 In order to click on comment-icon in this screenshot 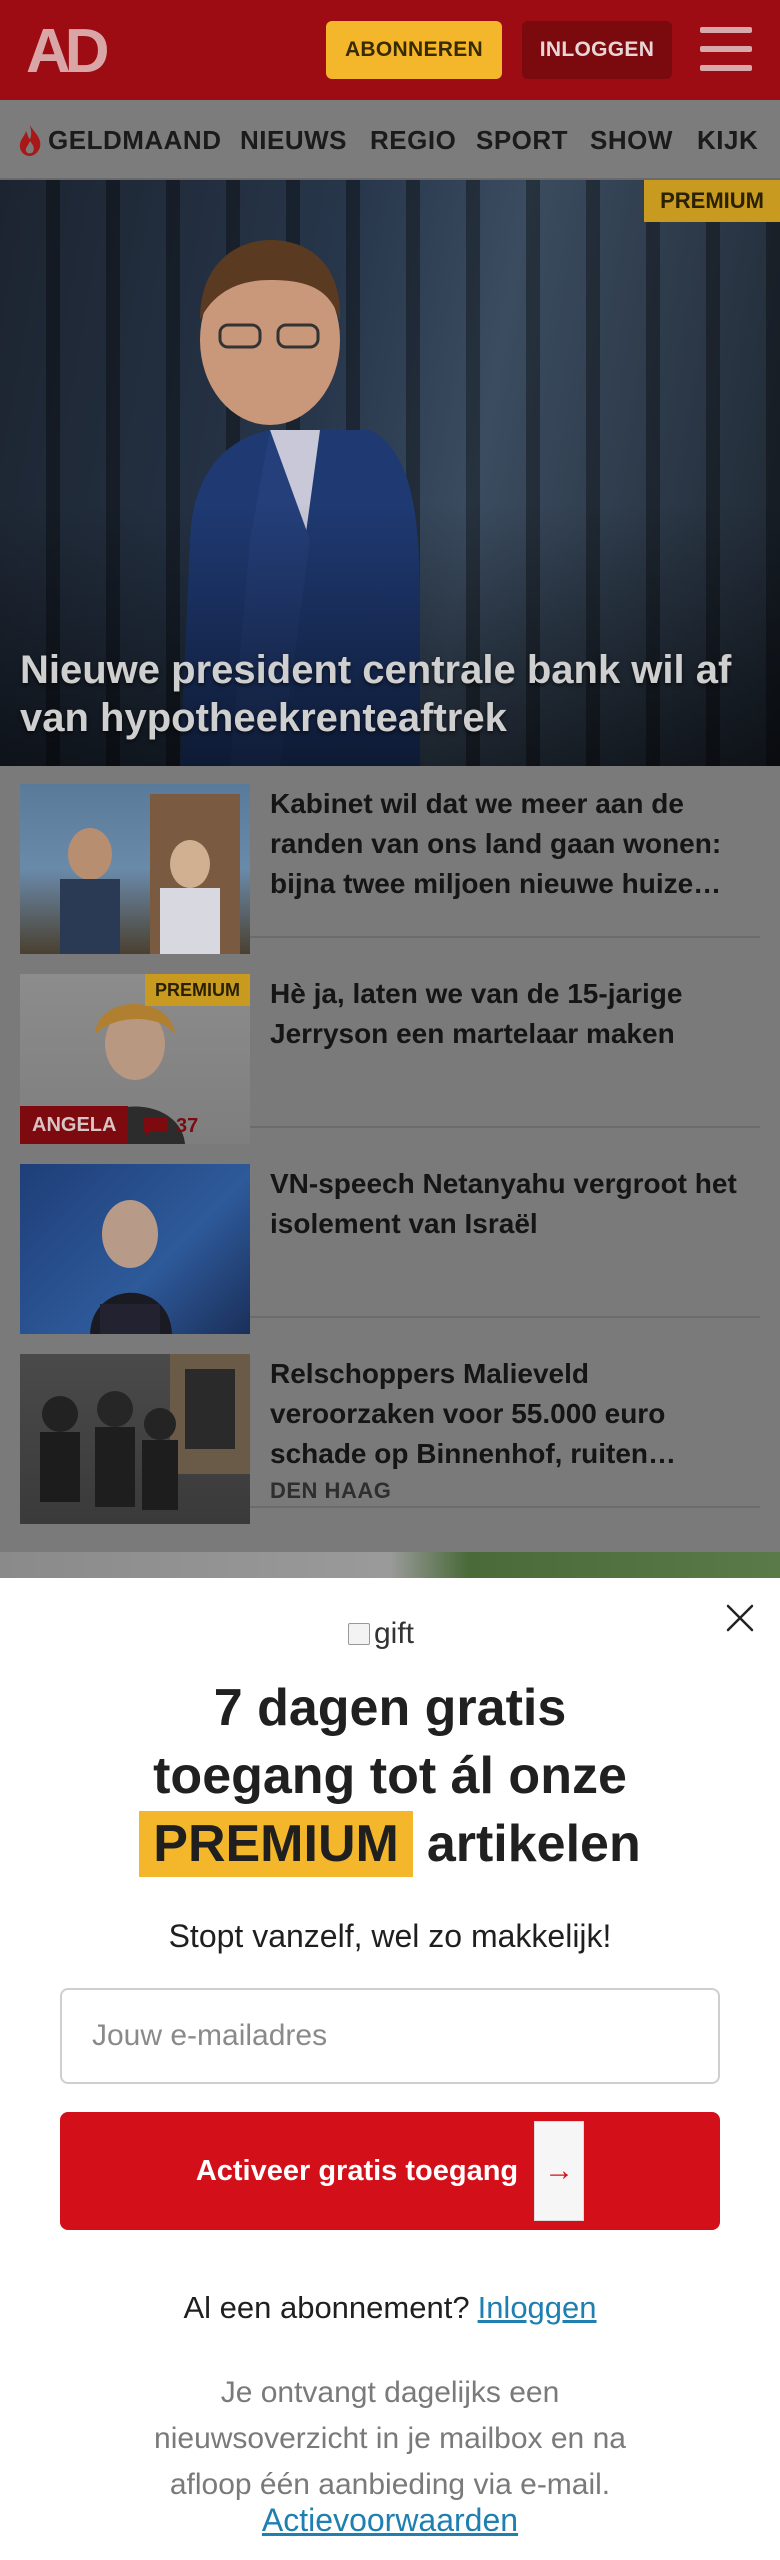, I will do `click(155, 1126)`.